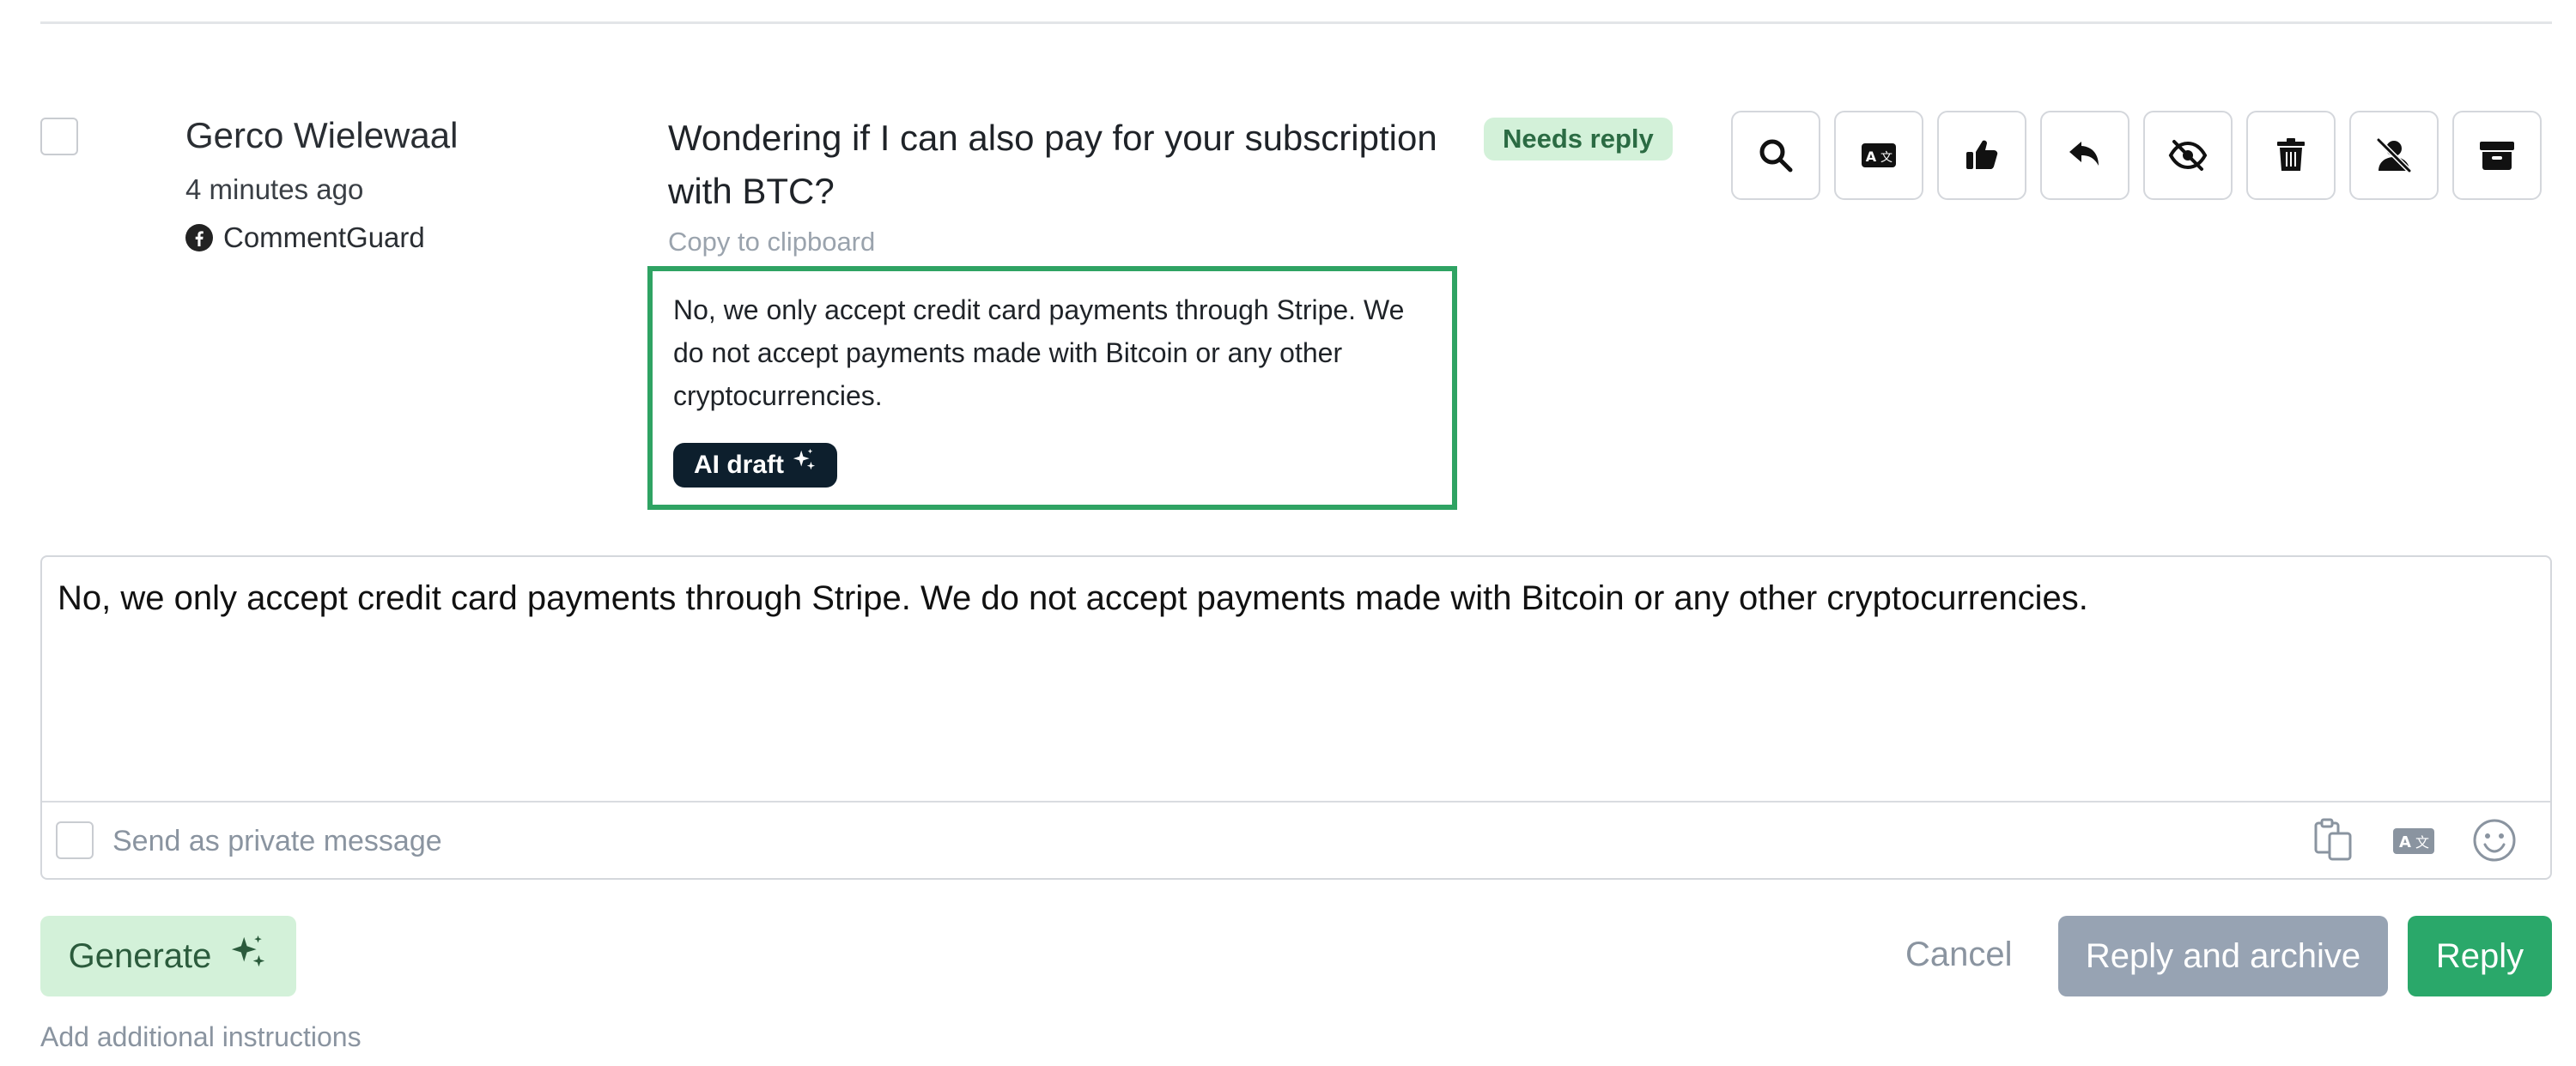  I want to click on reply-action-button, so click(2084, 155).